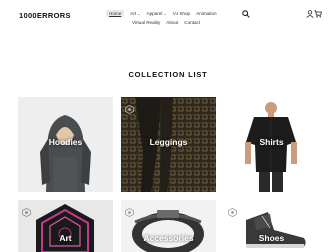  I want to click on collection-label: Hoodies, so click(65, 142).